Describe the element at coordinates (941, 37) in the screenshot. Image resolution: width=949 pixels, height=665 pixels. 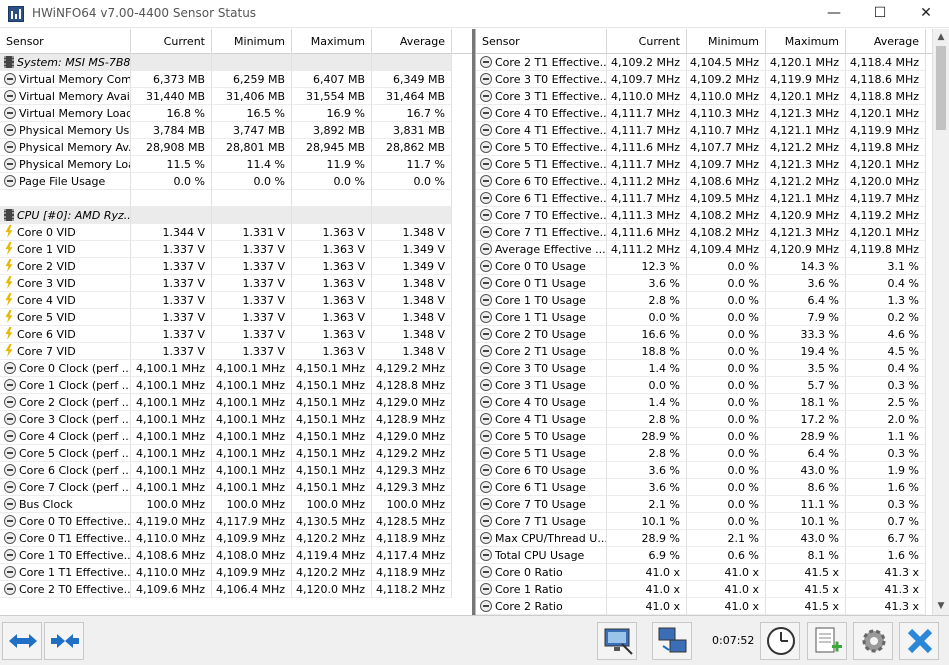
I see `scroll-up-icon: ▲` at that location.